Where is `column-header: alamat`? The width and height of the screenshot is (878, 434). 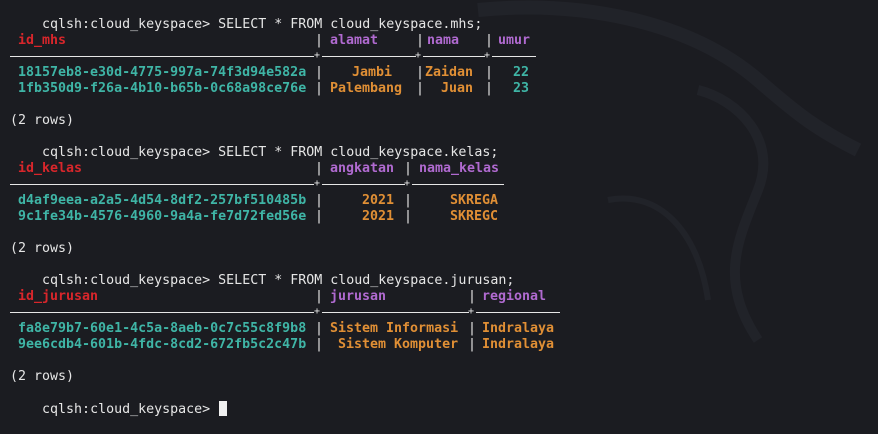 column-header: alamat is located at coordinates (354, 40).